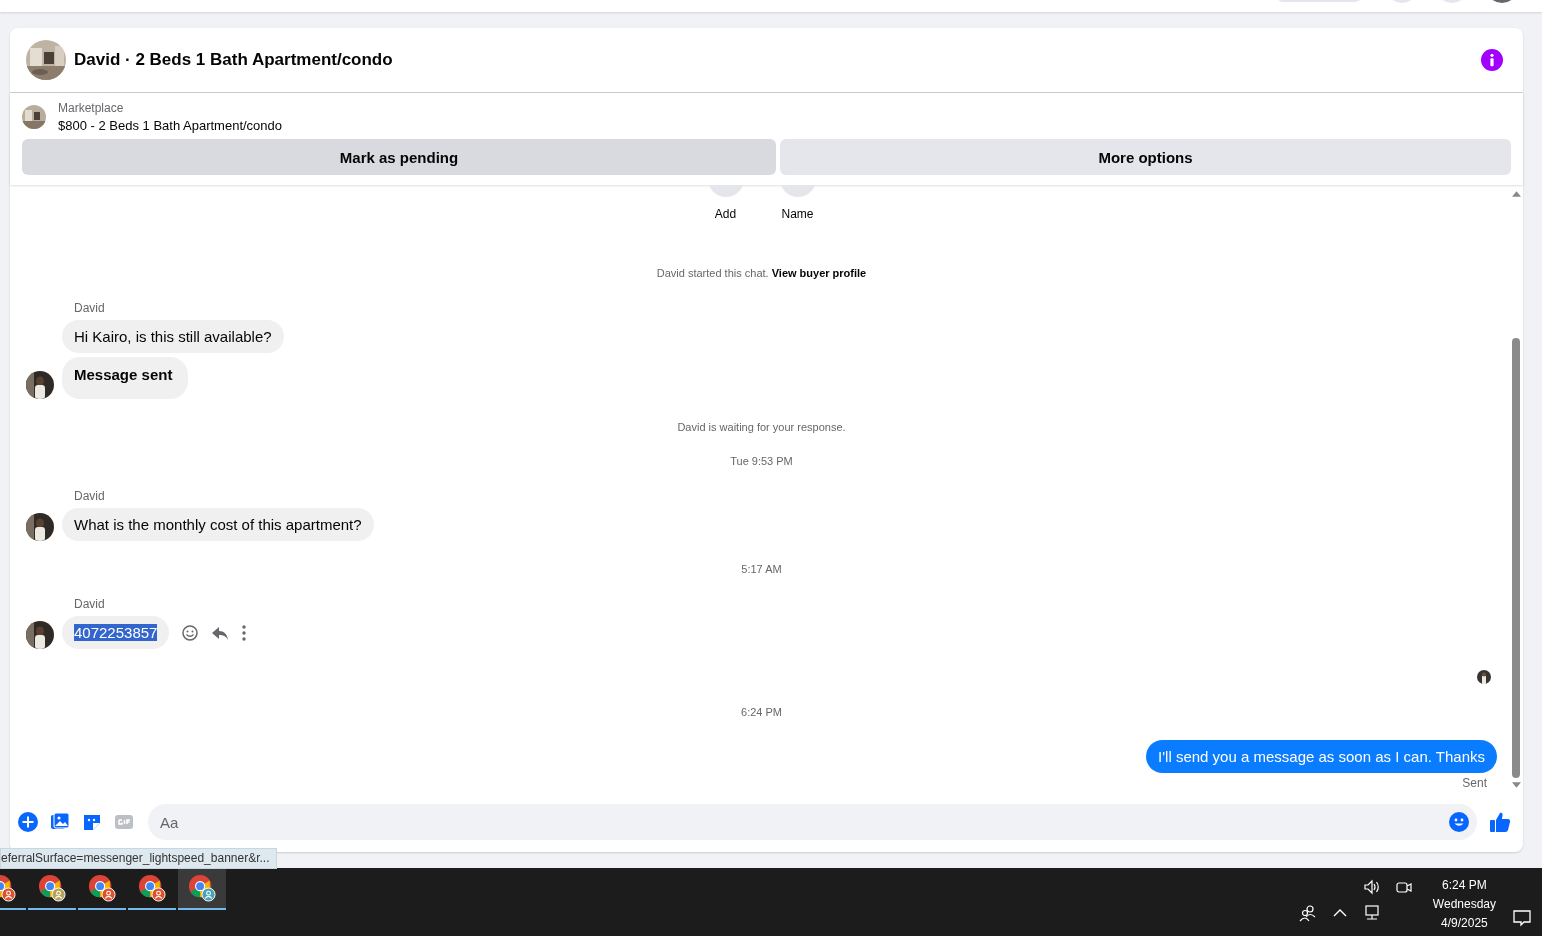 This screenshot has height=936, width=1542. Describe the element at coordinates (218, 524) in the screenshot. I see `message-bubble: What is the monthly cost of this apartment?` at that location.